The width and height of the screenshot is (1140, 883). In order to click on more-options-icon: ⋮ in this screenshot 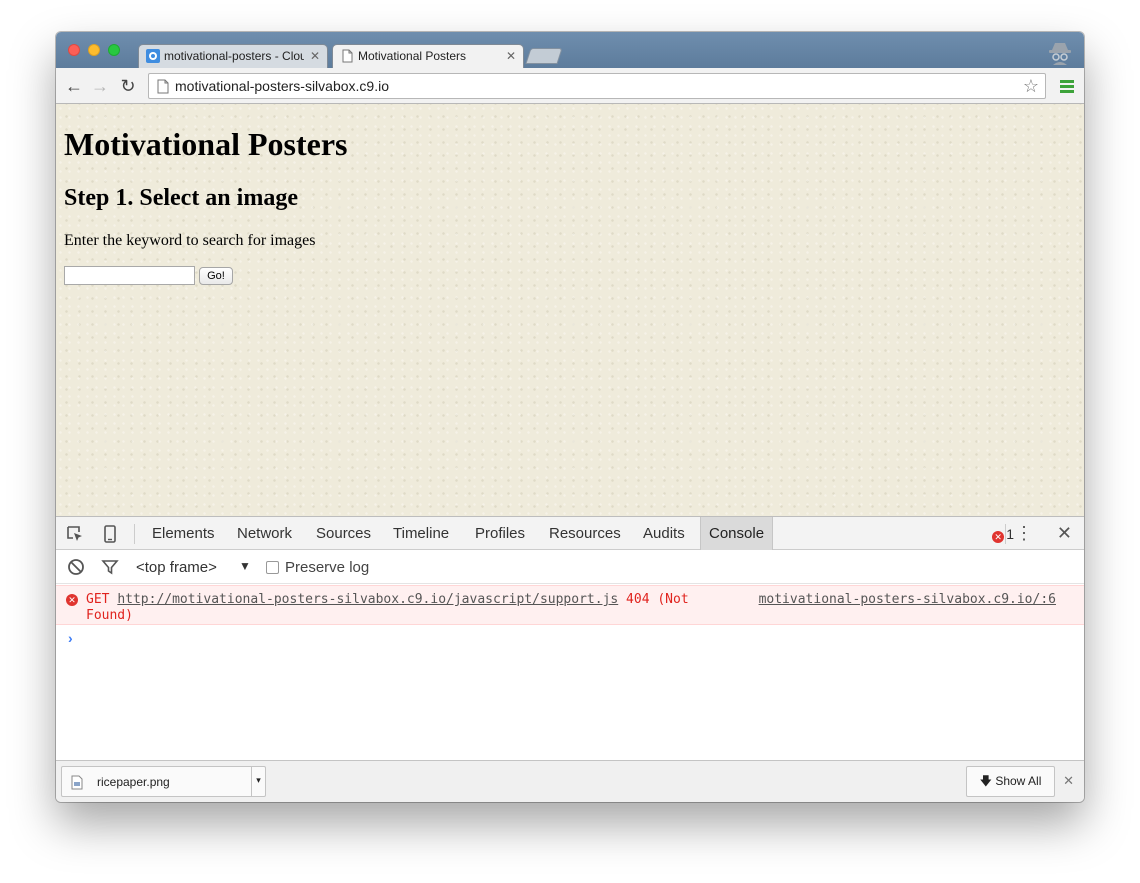, I will do `click(1024, 533)`.